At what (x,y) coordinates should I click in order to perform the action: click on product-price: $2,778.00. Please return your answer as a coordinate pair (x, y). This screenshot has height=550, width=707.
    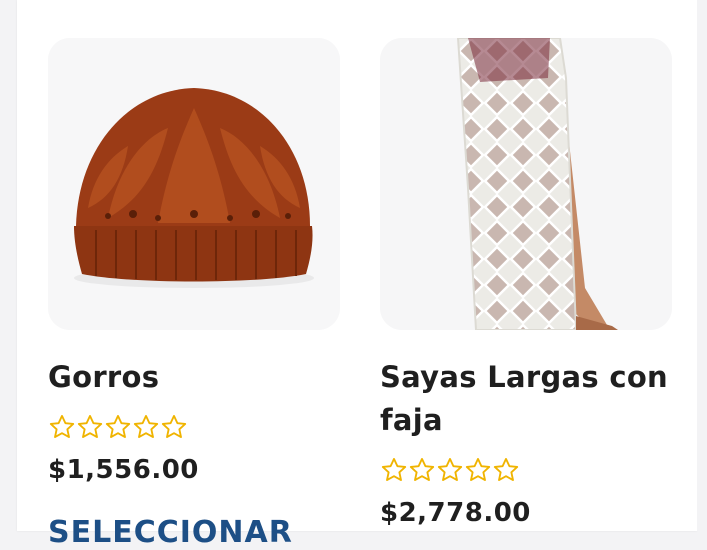
    Looking at the image, I should click on (455, 513).